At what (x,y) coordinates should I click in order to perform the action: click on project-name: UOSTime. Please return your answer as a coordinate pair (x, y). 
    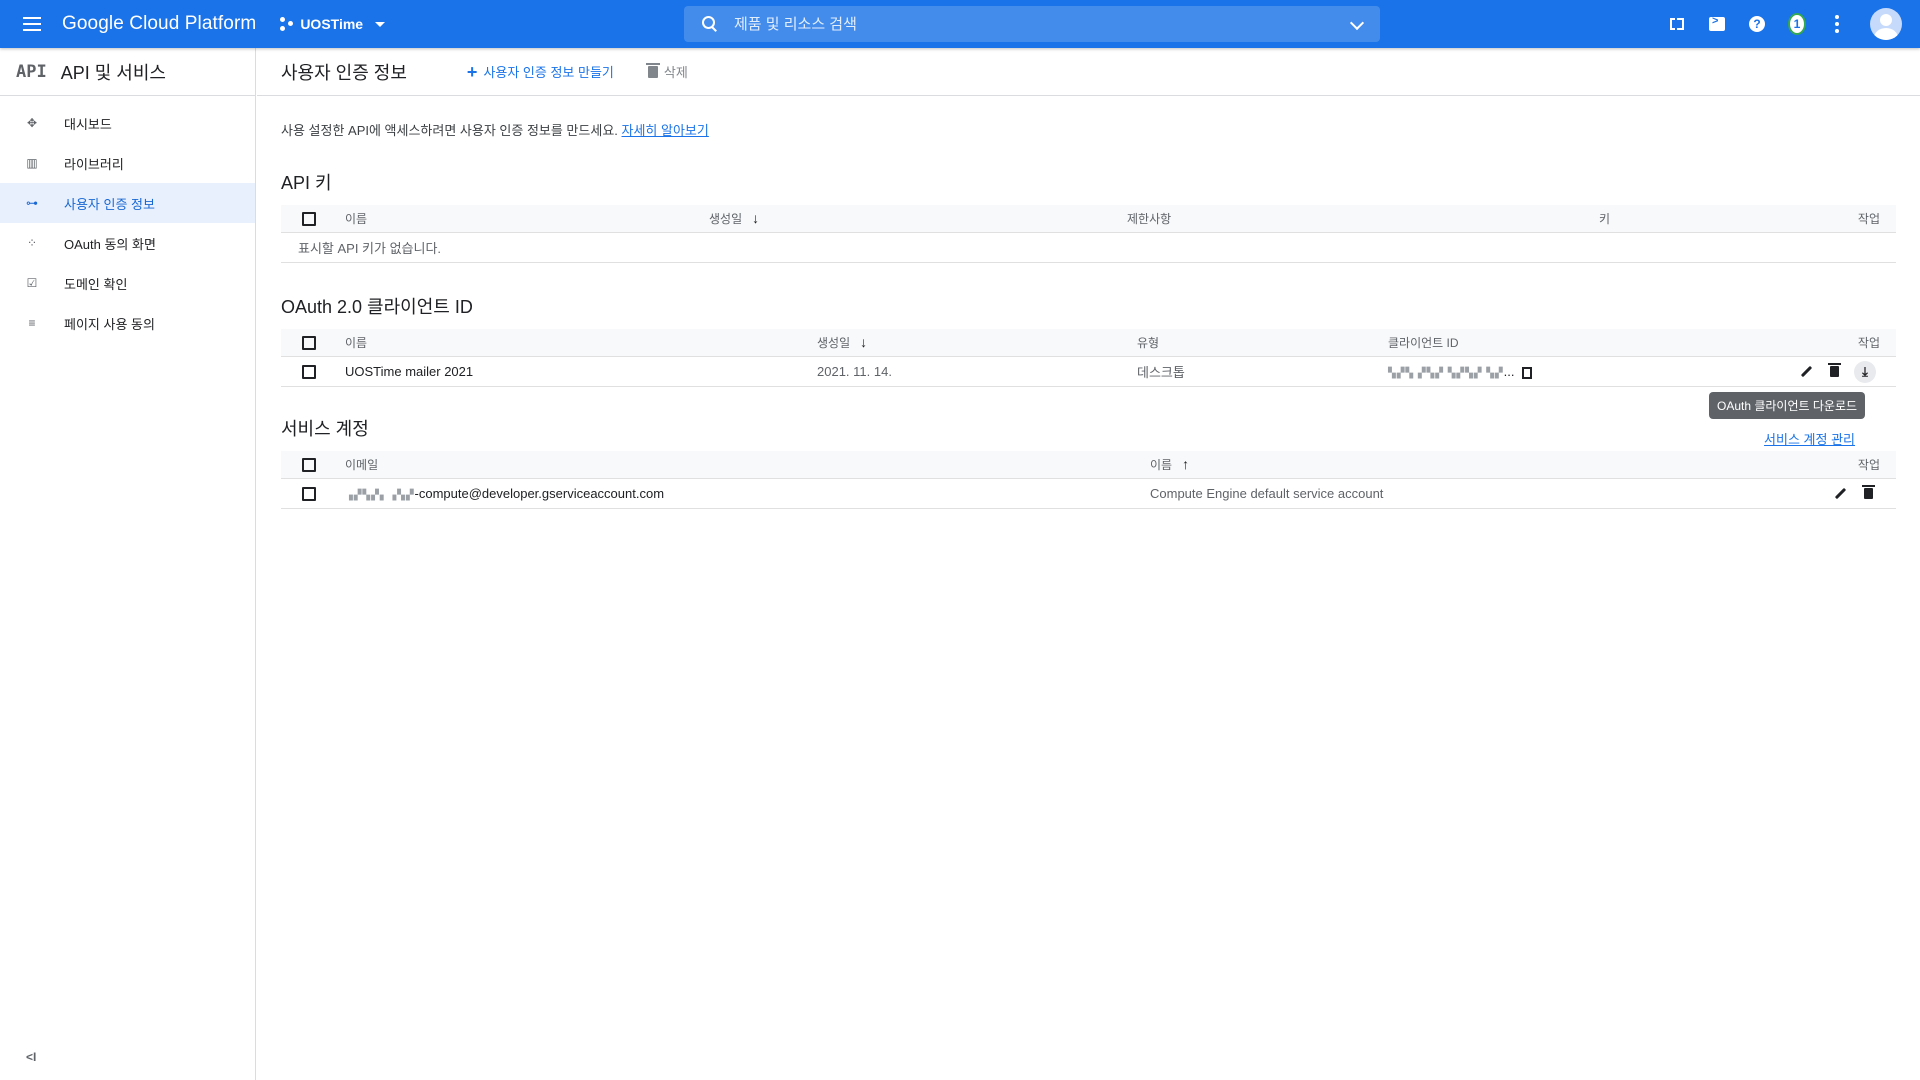
    Looking at the image, I should click on (332, 24).